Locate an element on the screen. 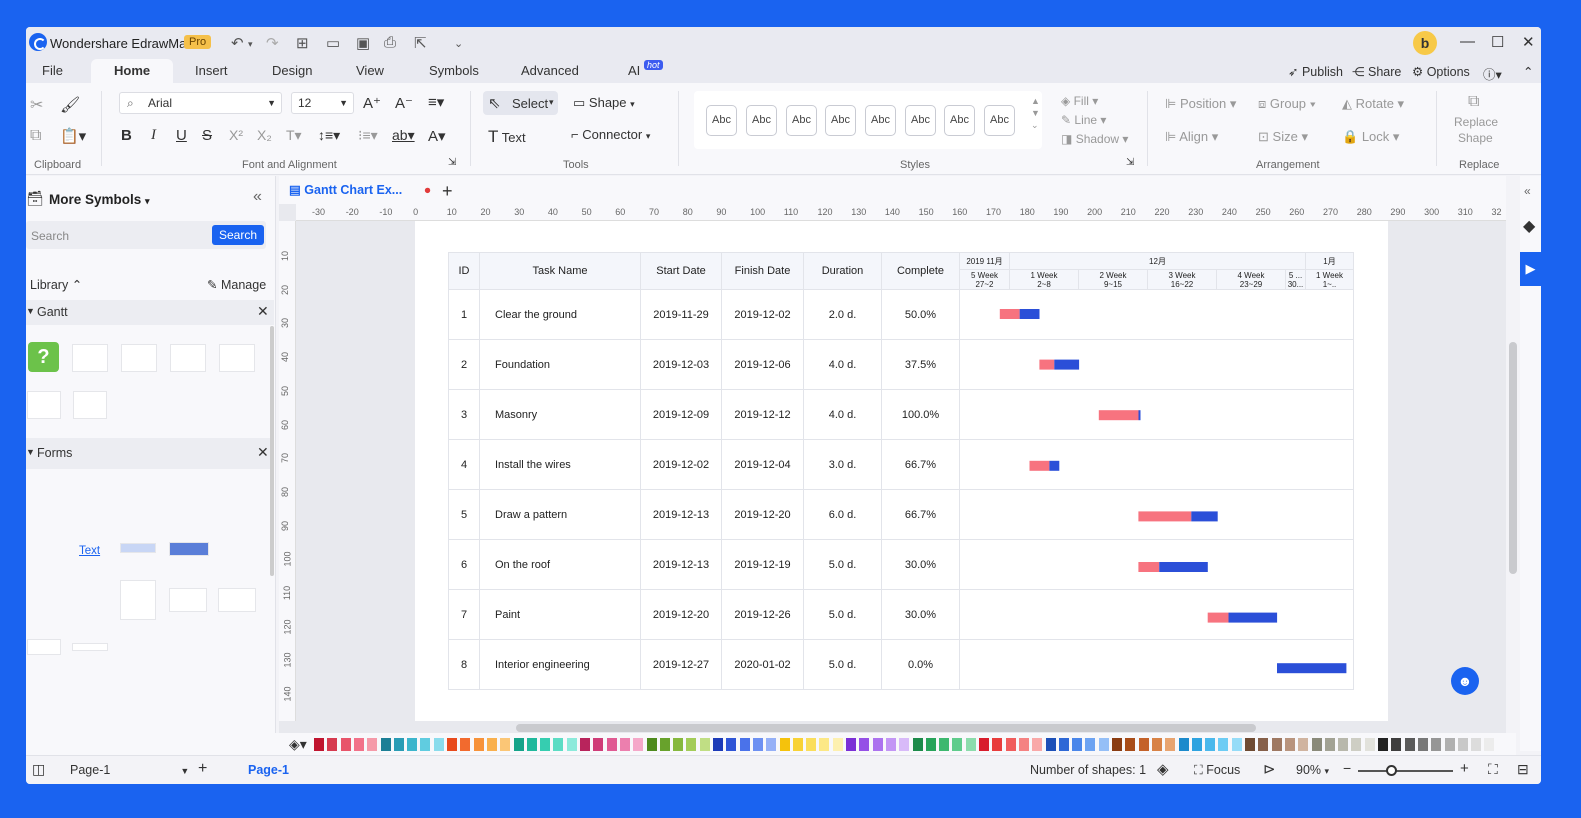  page-view-icon: ◫ is located at coordinates (38, 769).